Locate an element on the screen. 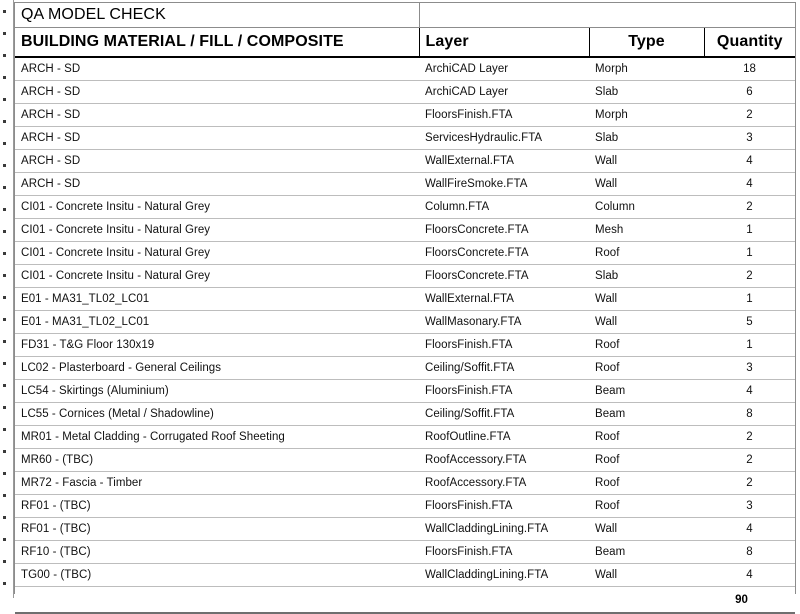 The image size is (800, 614). table-row: RF01 - (TBC) WallCladdingLining.FTA Wall 4 is located at coordinates (405, 529).